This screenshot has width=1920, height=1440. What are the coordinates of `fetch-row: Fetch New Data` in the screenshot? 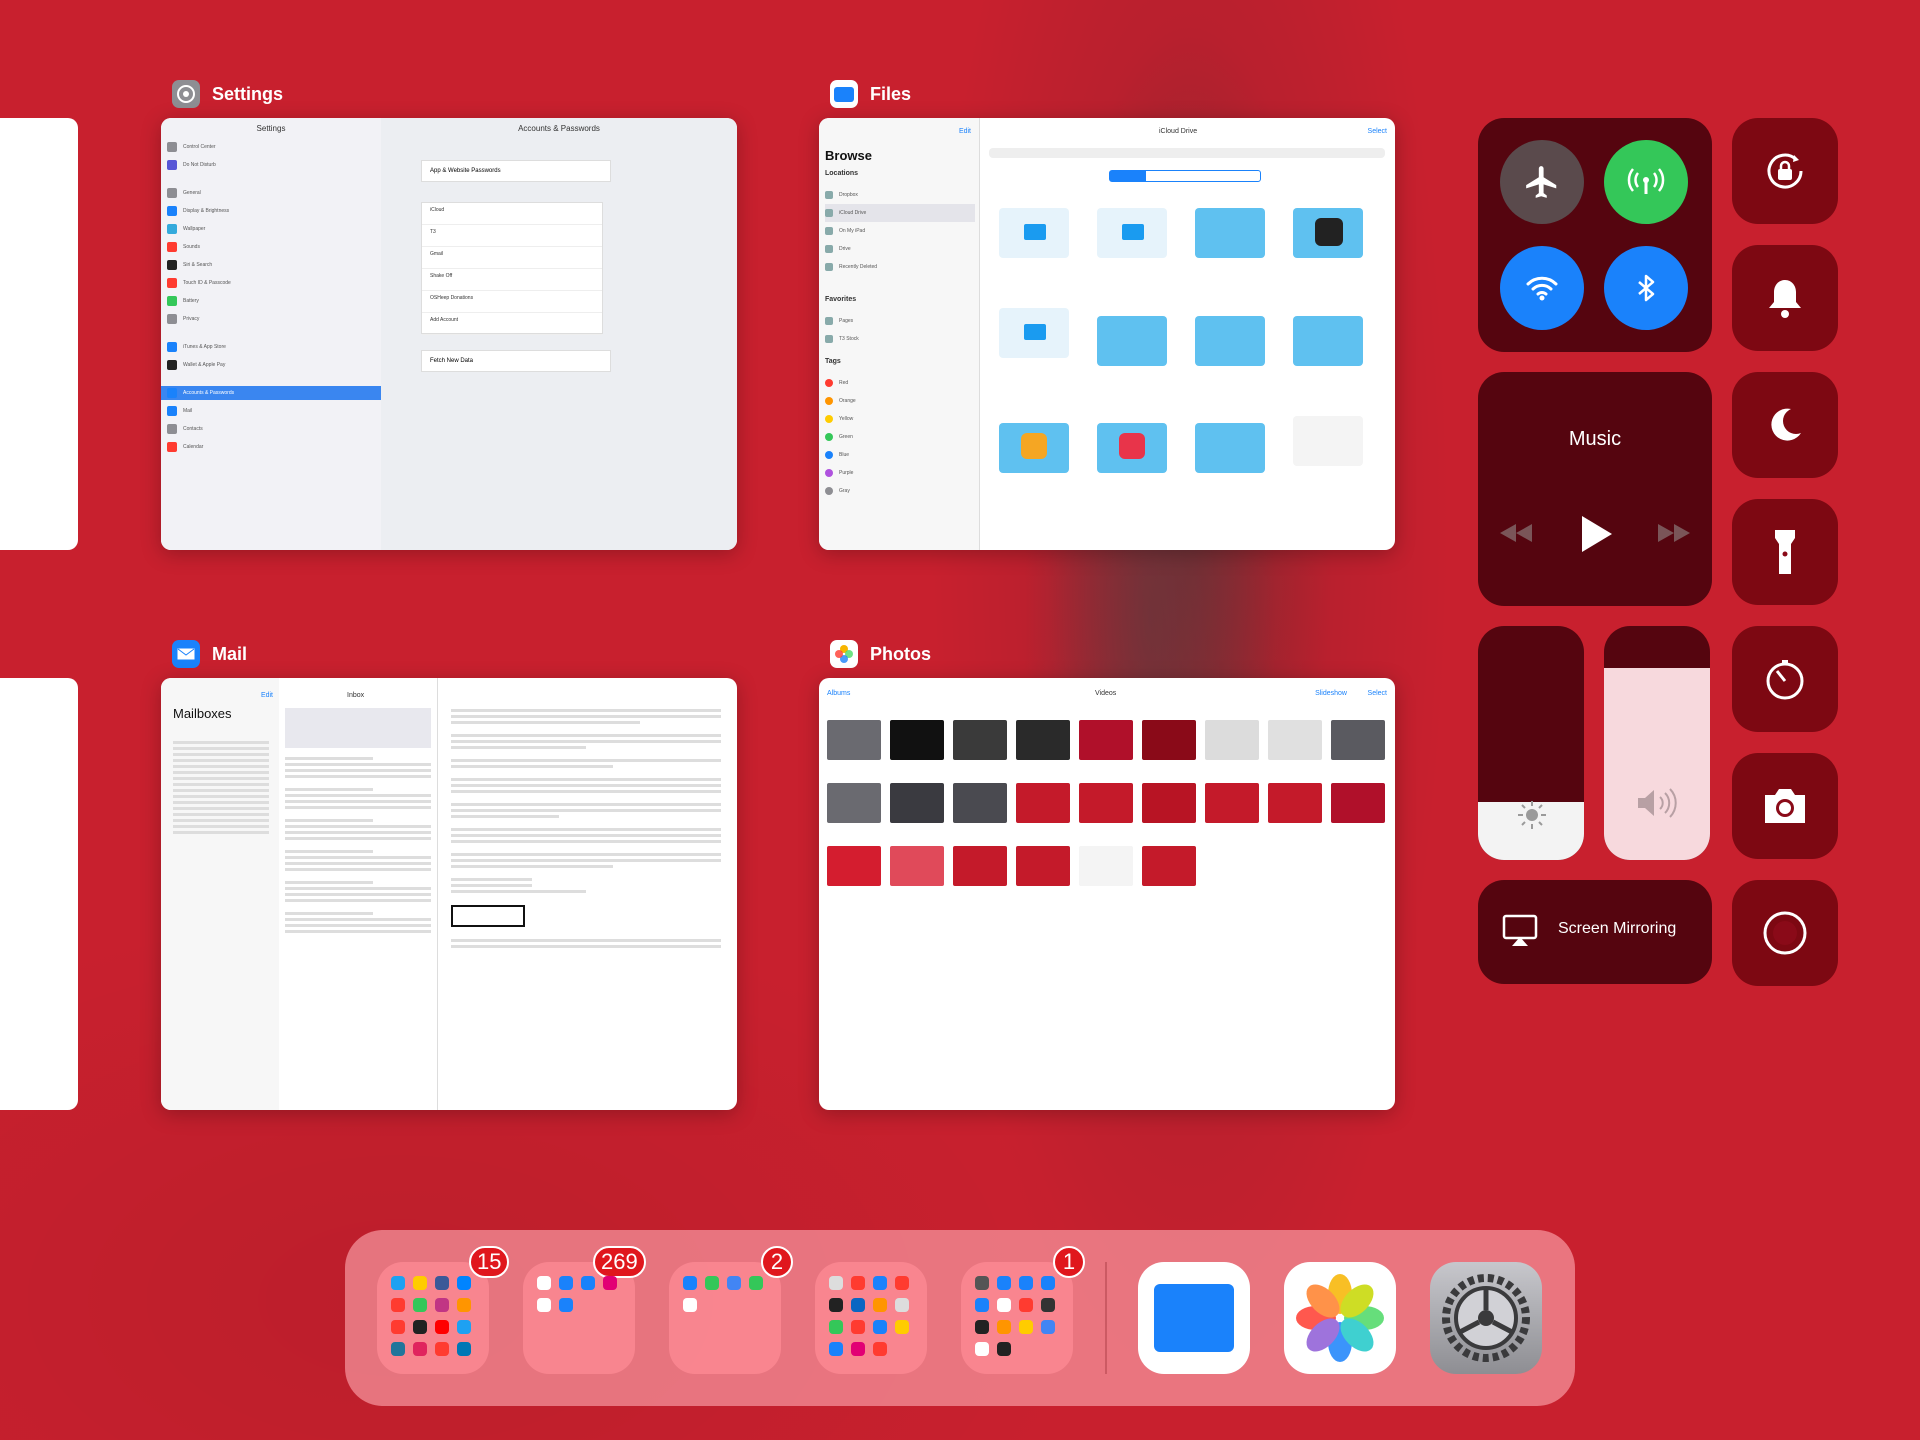 It's located at (516, 361).